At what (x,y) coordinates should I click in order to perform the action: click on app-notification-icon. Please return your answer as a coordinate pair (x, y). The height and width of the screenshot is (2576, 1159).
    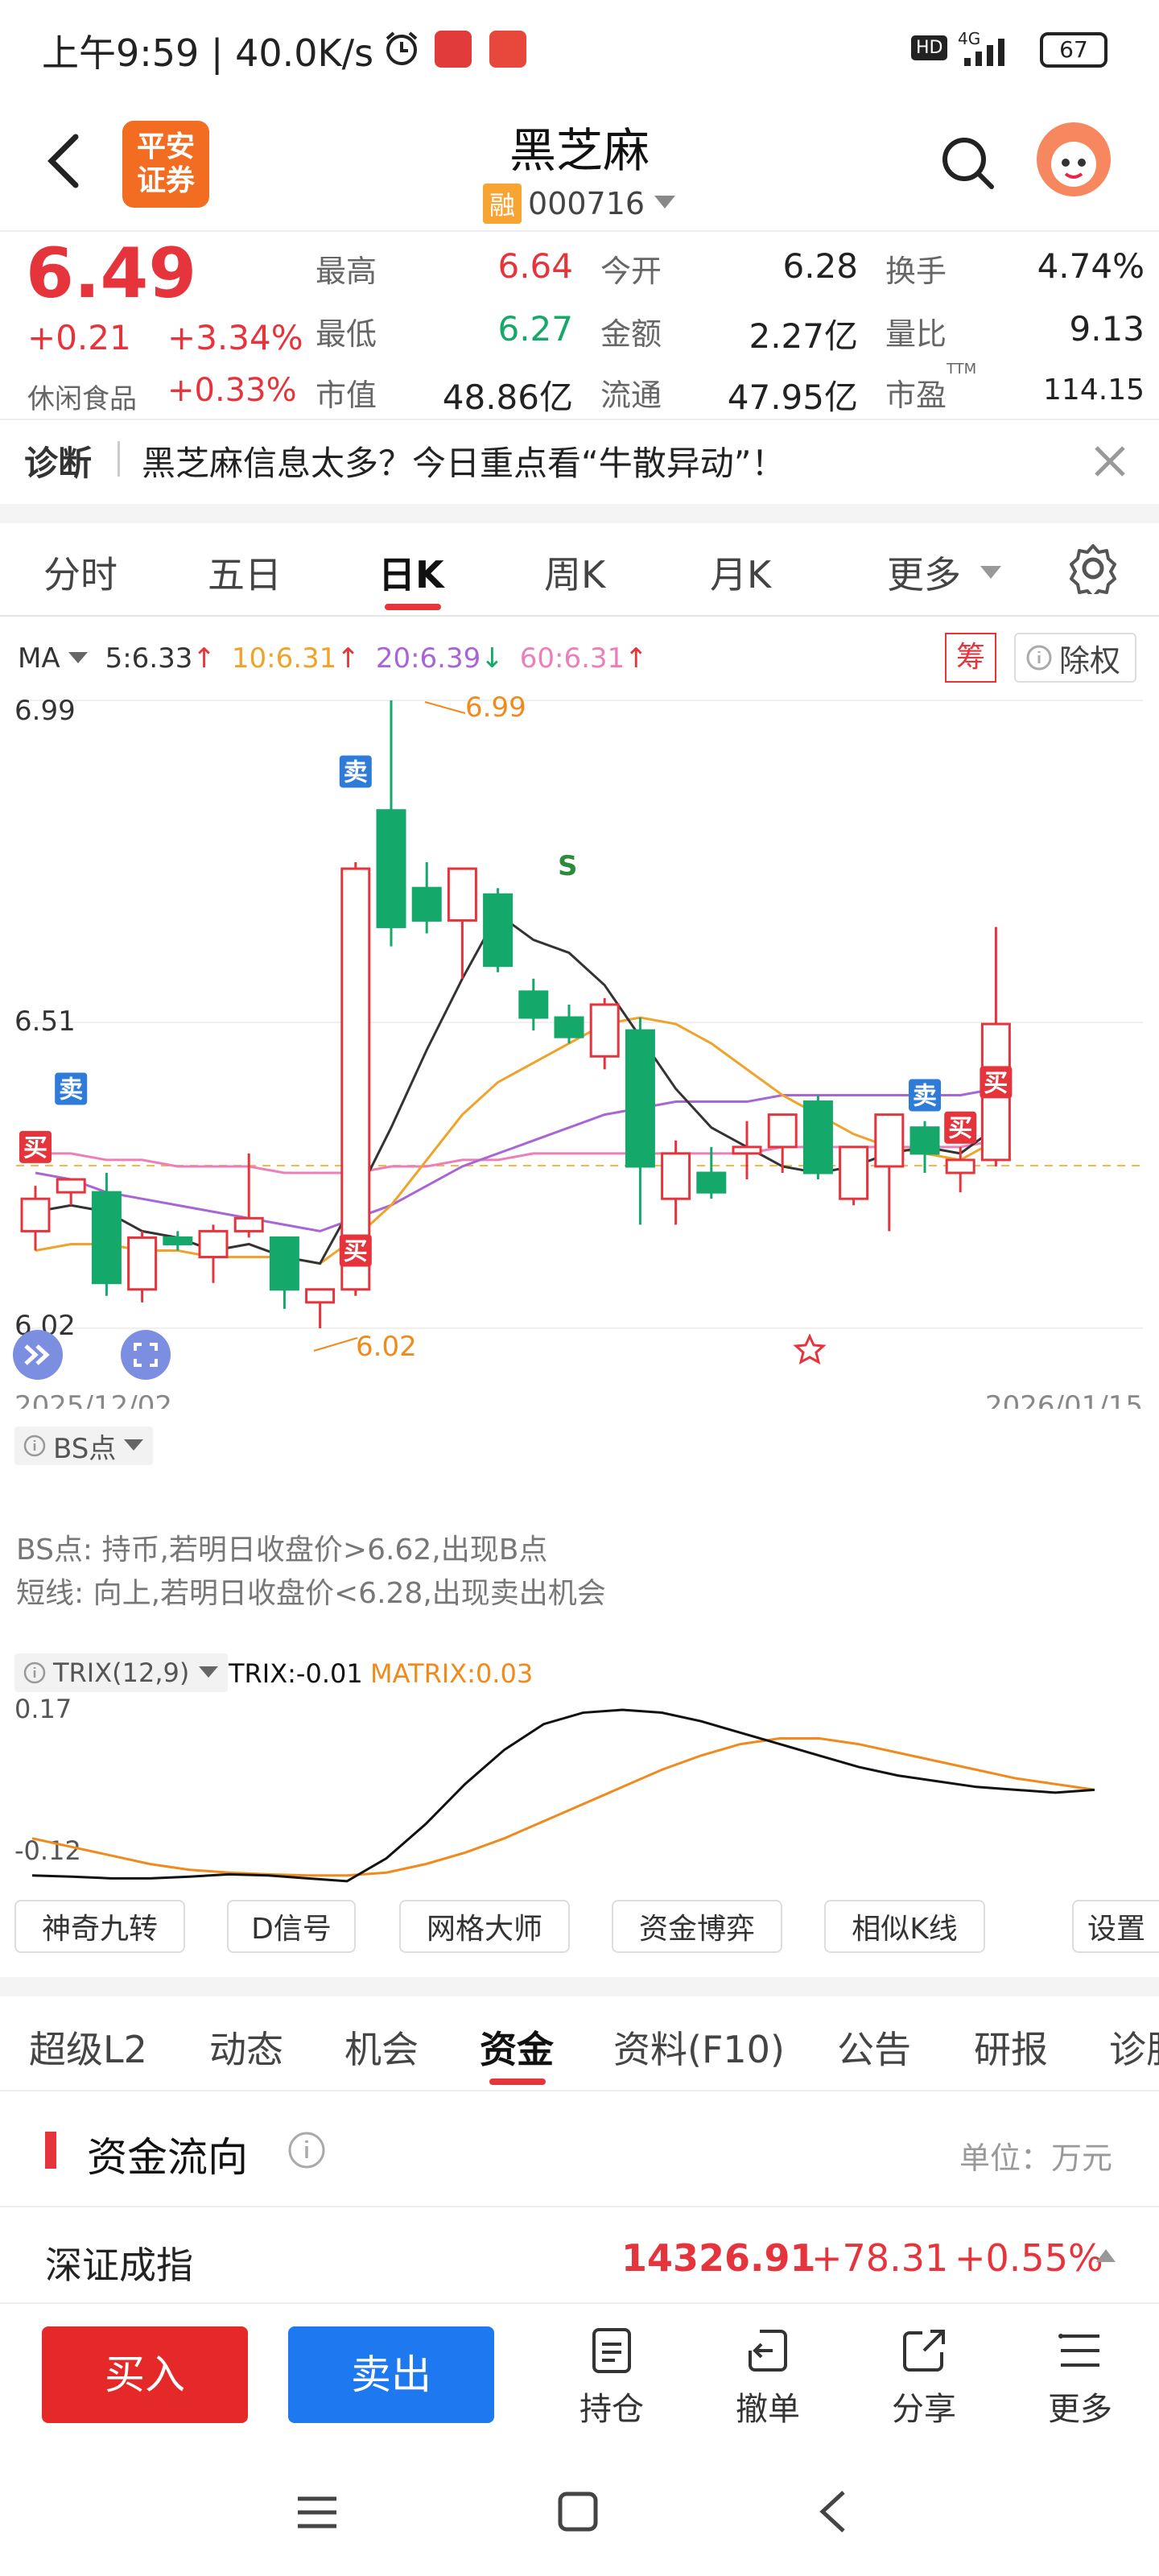
    Looking at the image, I should click on (453, 49).